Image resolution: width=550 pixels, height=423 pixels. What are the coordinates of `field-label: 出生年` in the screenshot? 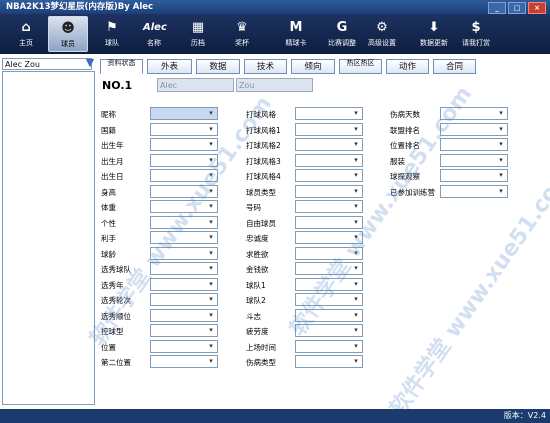 It's located at (112, 145).